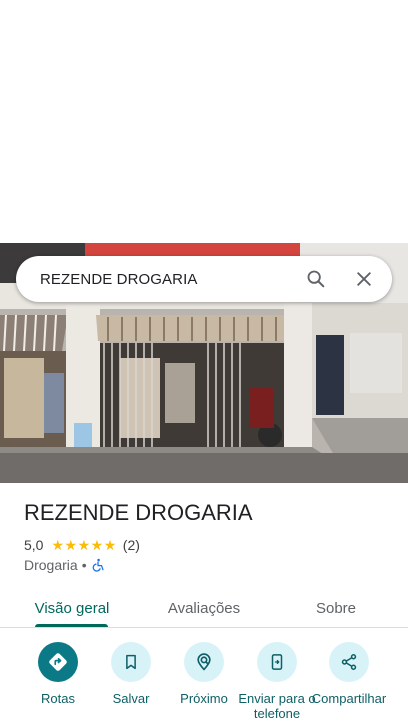 The width and height of the screenshot is (408, 726). I want to click on send-to-phone-label: Enviar para o telefone, so click(277, 706).